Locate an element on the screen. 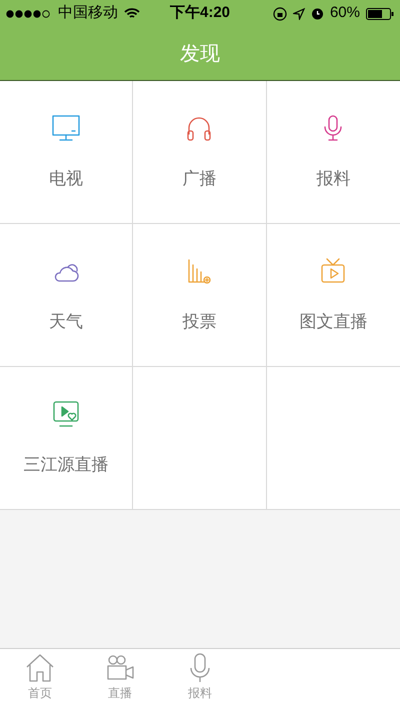 The width and height of the screenshot is (400, 710). grid-label: 广播 is located at coordinates (199, 179).